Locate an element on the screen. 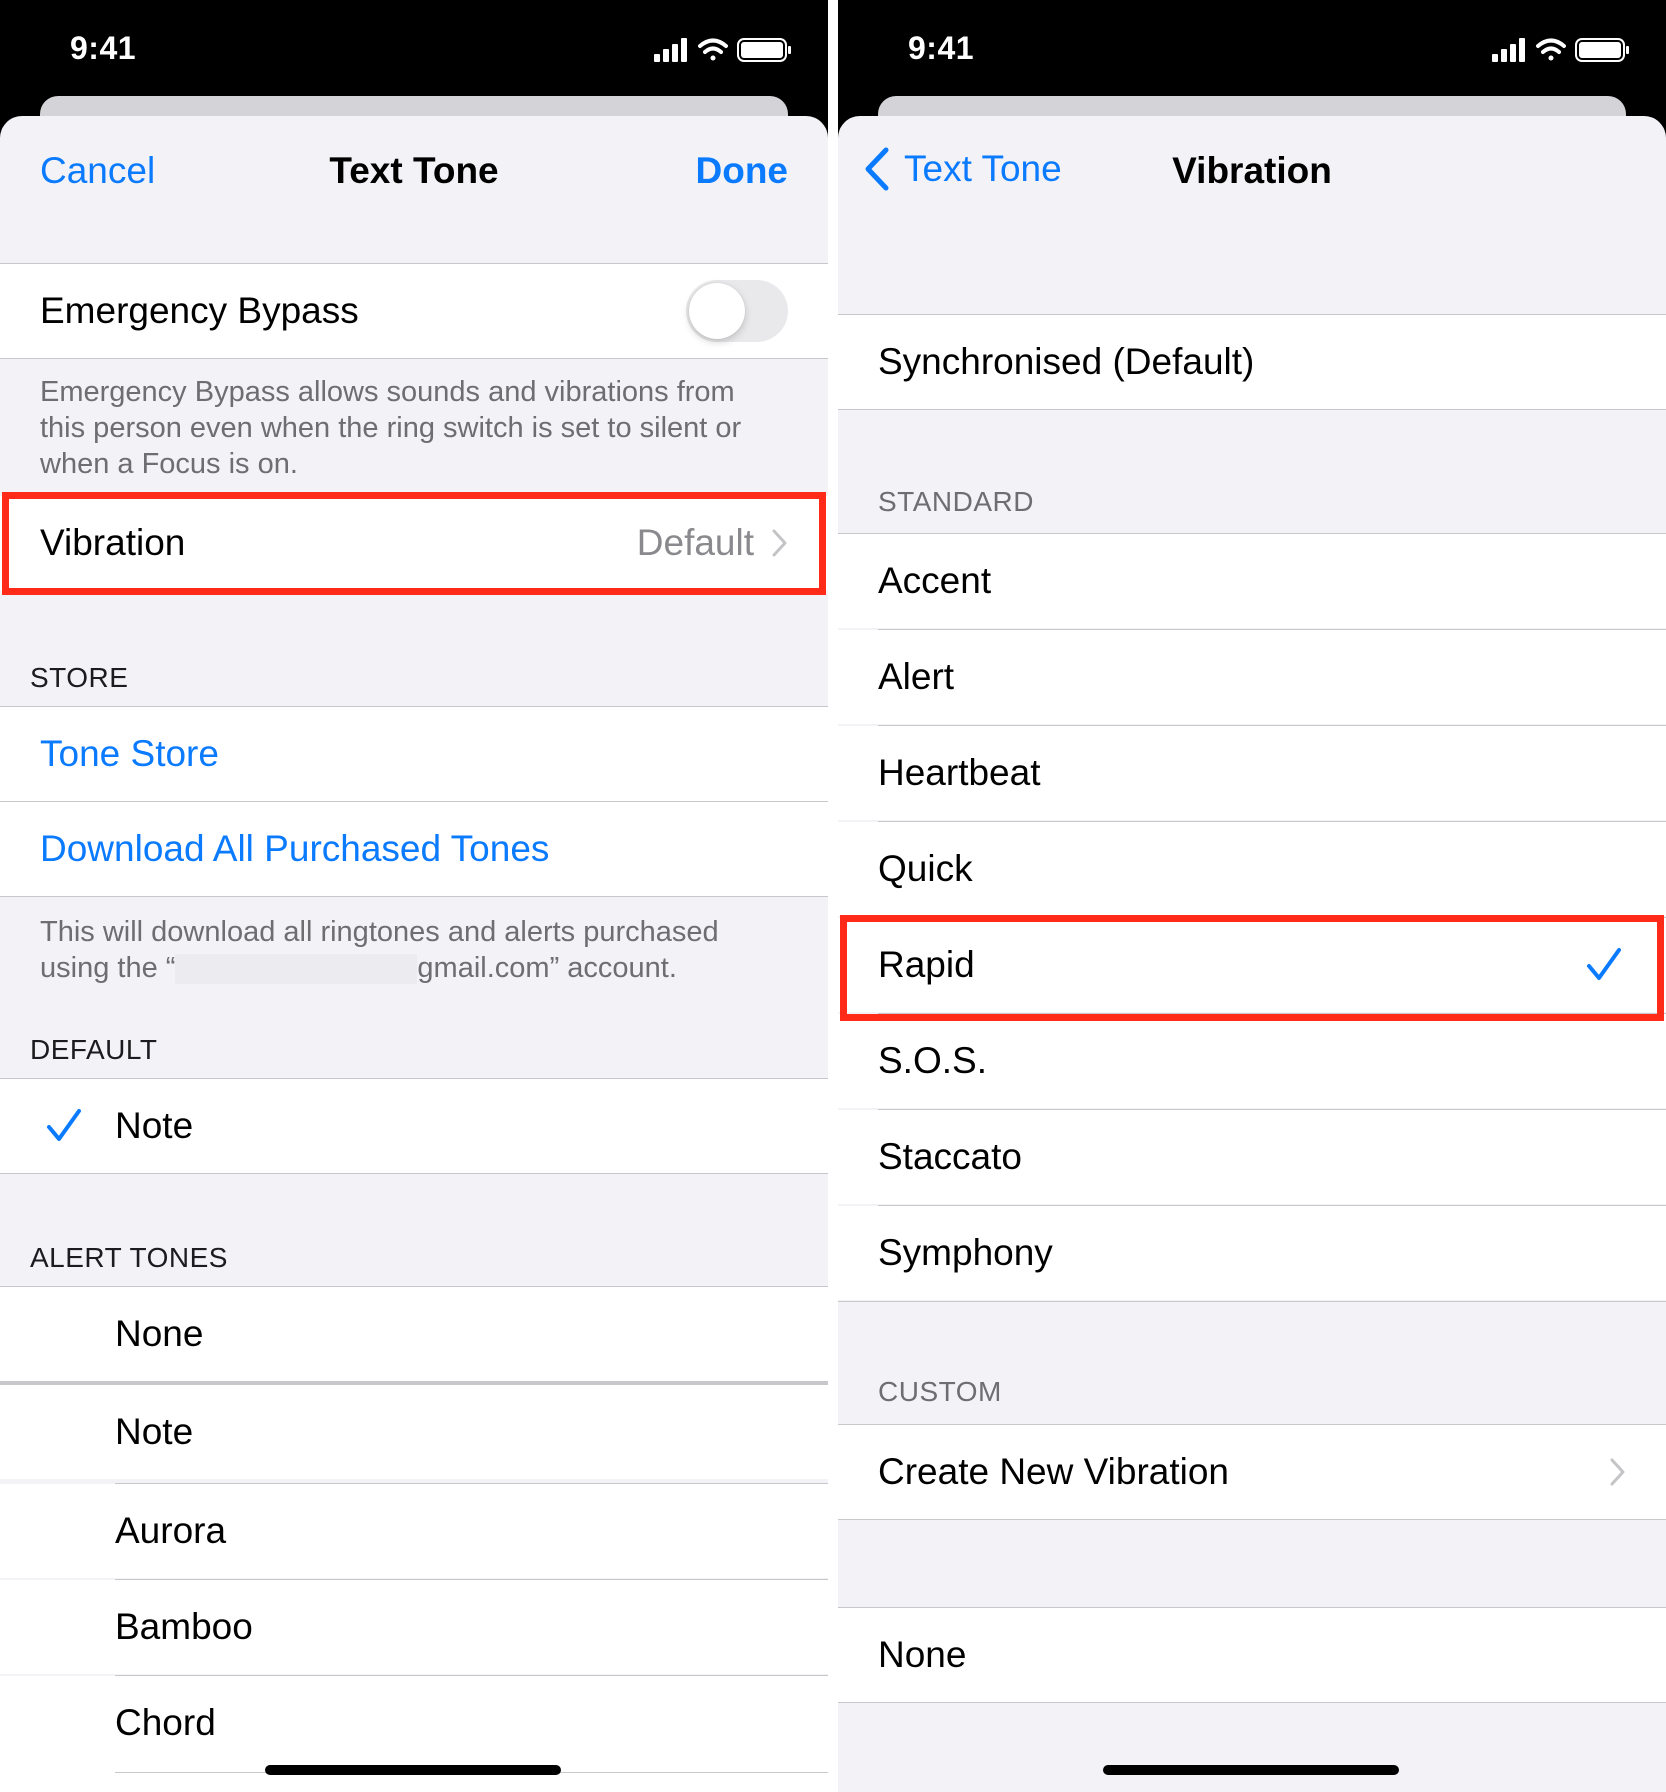 The width and height of the screenshot is (1666, 1792). done-button: Done is located at coordinates (742, 171).